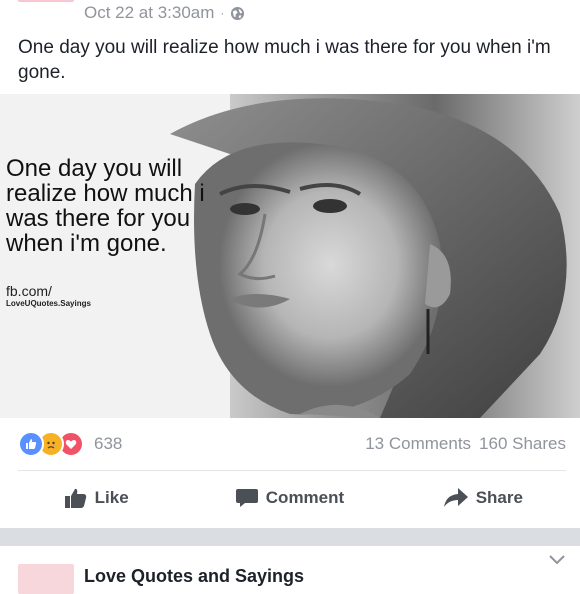 The image size is (580, 594). I want to click on reaction-icons, so click(51, 444).